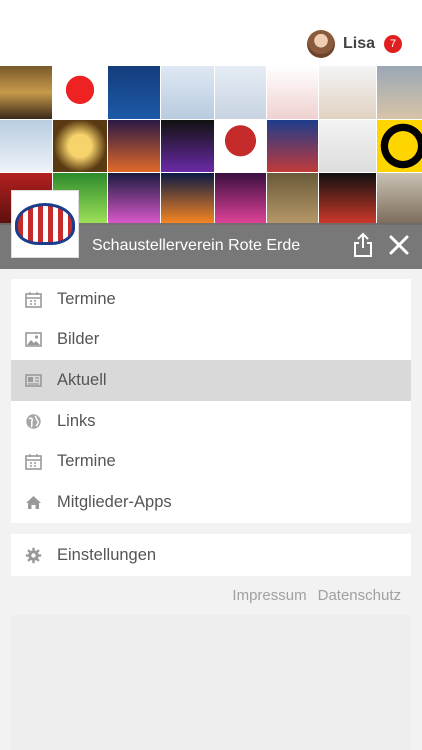 Image resolution: width=422 pixels, height=750 pixels. Describe the element at coordinates (33, 555) in the screenshot. I see `gear-icon` at that location.